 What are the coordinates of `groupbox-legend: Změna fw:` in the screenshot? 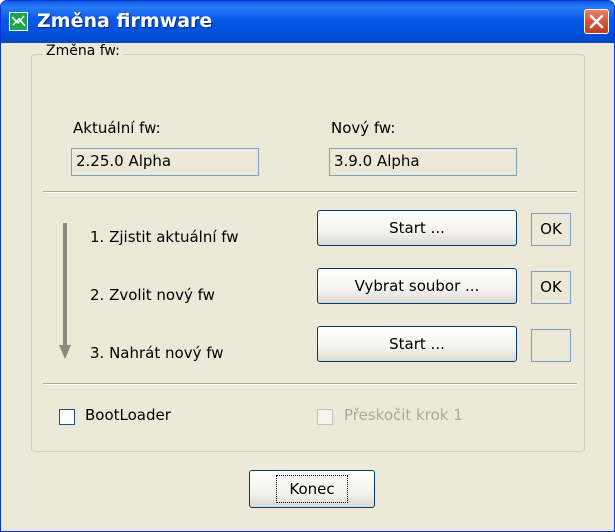 It's located at (83, 51).